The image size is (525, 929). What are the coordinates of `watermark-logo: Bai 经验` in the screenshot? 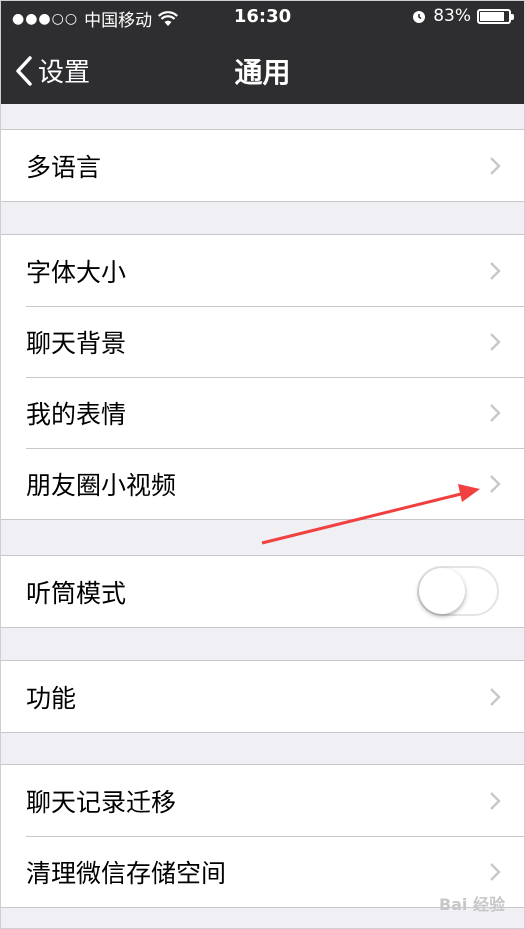 It's located at (471, 904).